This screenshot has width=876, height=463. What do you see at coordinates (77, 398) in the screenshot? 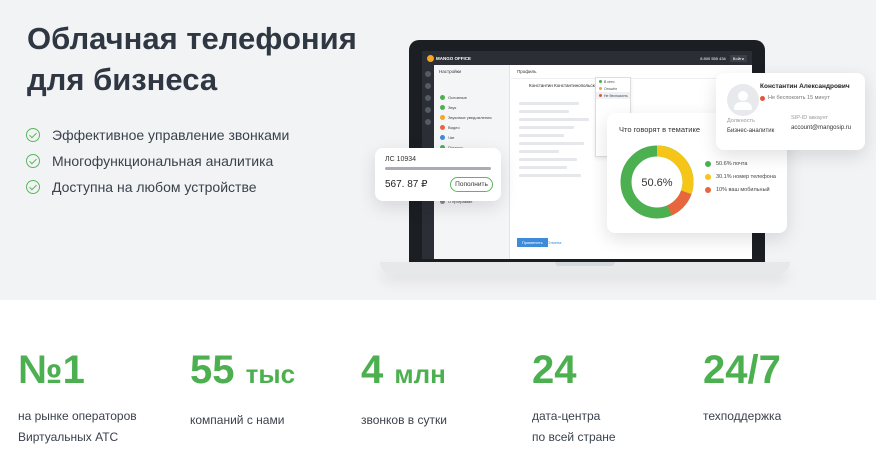
I see `stat-rank: №1 на рынке операторов Виртуальных АТС` at bounding box center [77, 398].